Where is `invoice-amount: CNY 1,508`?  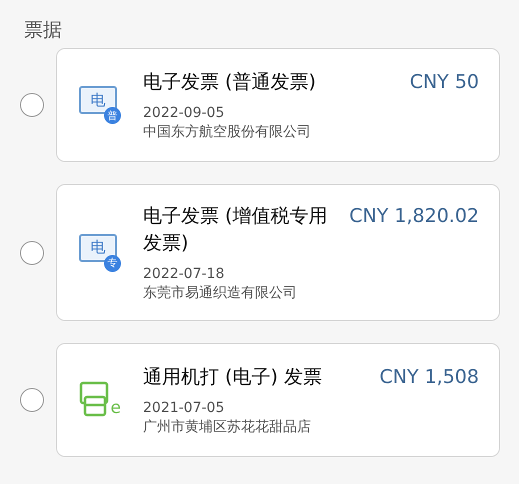 invoice-amount: CNY 1,508 is located at coordinates (429, 377).